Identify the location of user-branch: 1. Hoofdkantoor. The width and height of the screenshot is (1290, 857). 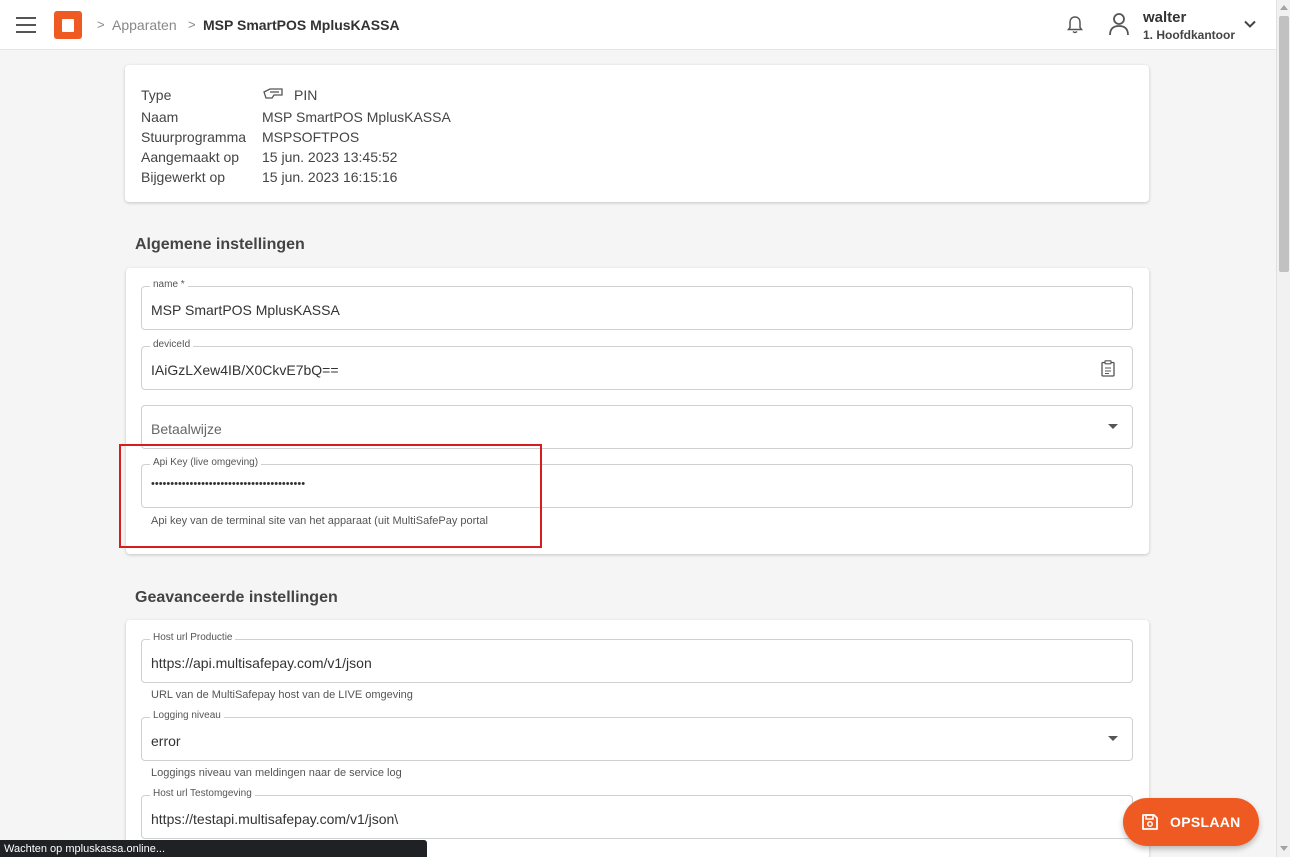
(1189, 35).